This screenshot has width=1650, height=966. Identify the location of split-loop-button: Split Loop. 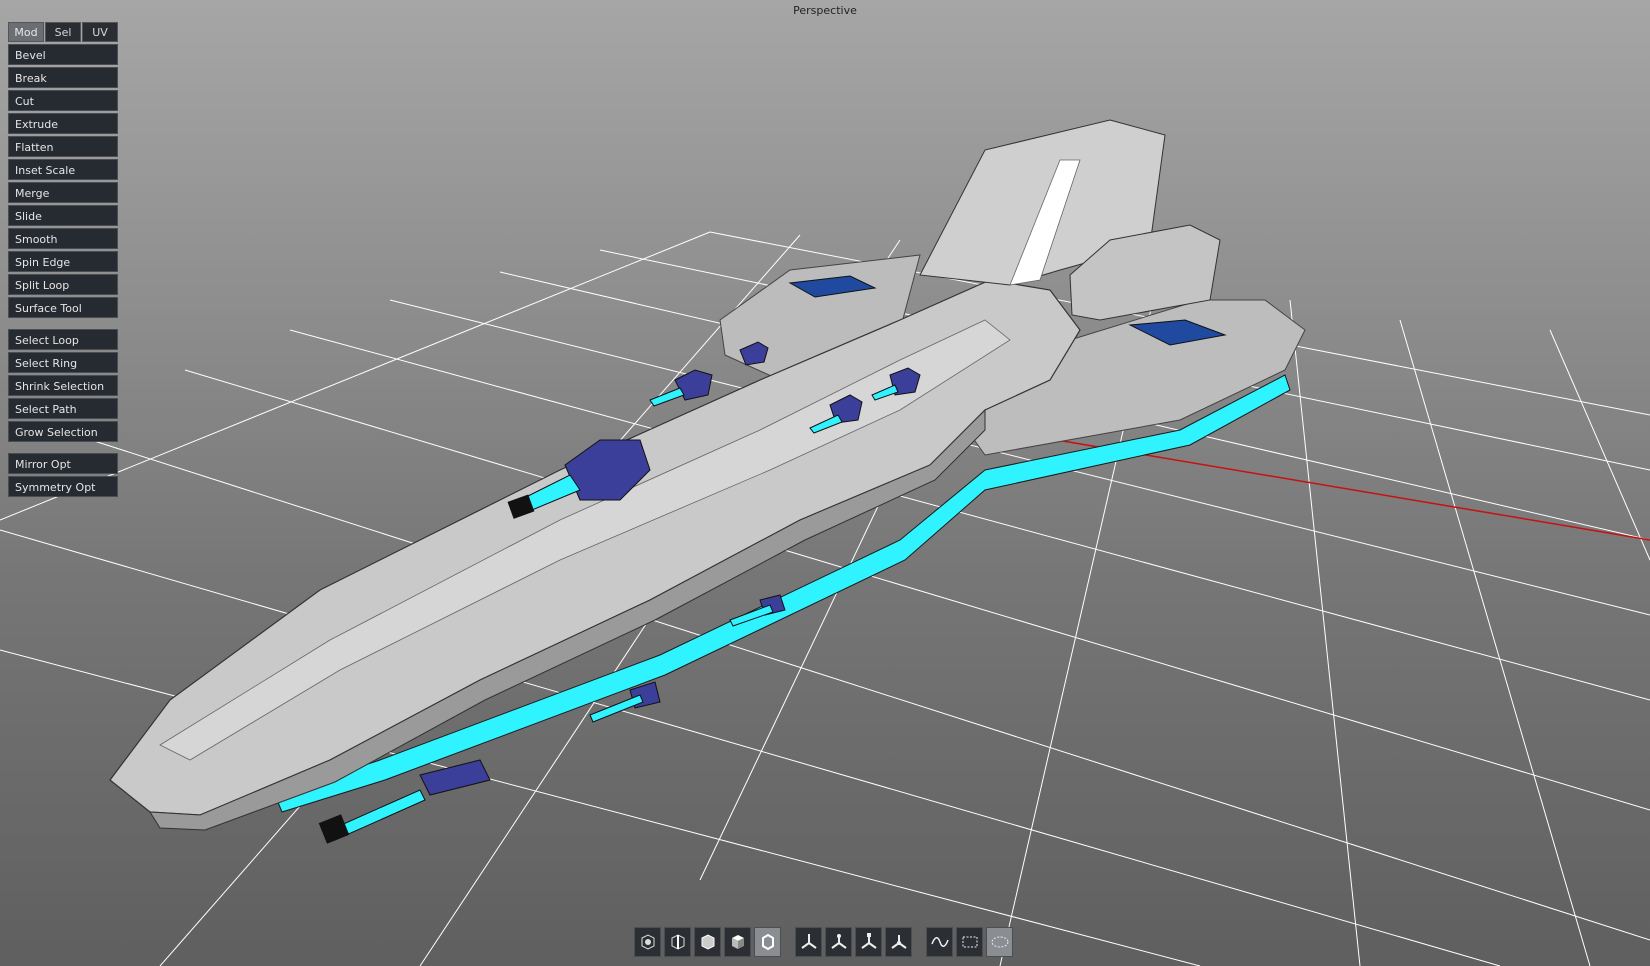
(63, 284).